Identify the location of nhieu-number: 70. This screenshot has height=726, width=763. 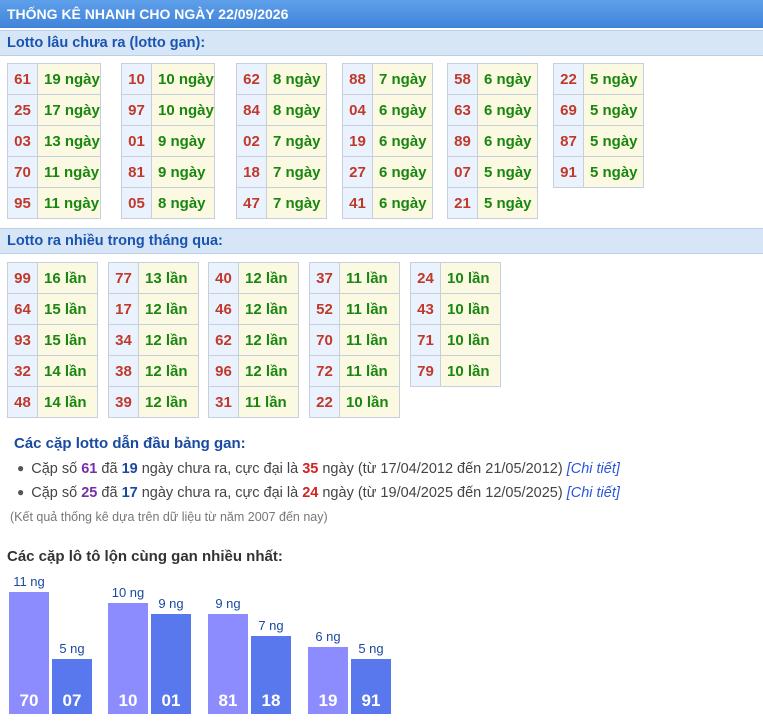
(324, 340).